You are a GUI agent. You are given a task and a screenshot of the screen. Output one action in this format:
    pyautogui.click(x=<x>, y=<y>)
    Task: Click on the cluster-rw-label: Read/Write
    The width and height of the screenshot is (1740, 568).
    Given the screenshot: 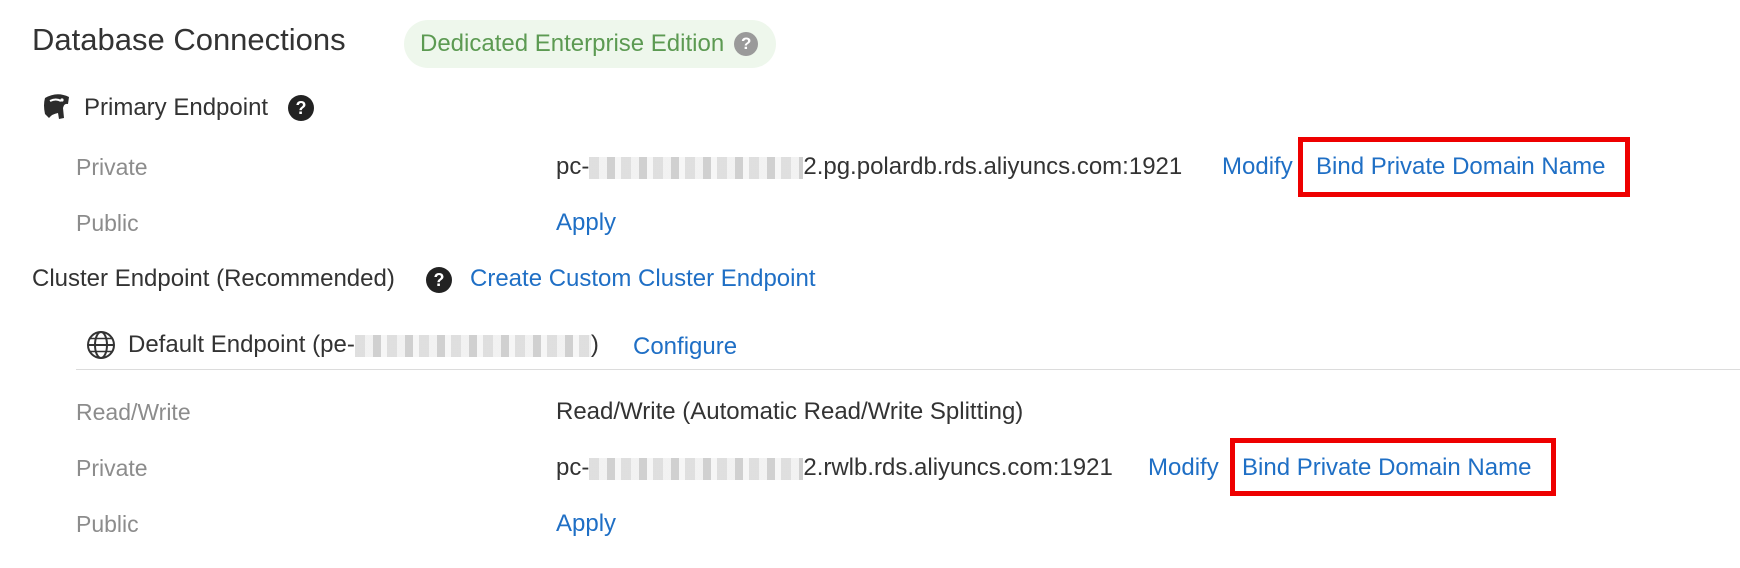 What is the action you would take?
    pyautogui.click(x=133, y=412)
    